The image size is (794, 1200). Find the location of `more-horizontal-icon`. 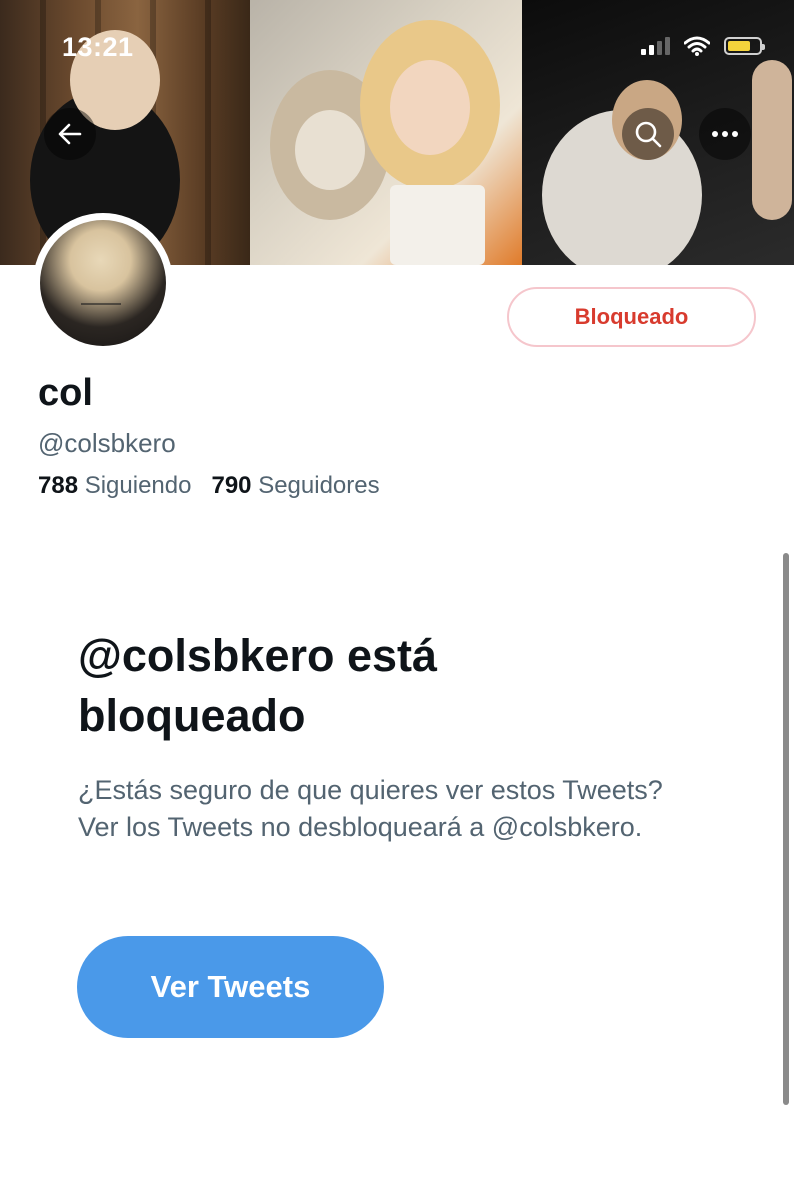

more-horizontal-icon is located at coordinates (725, 134).